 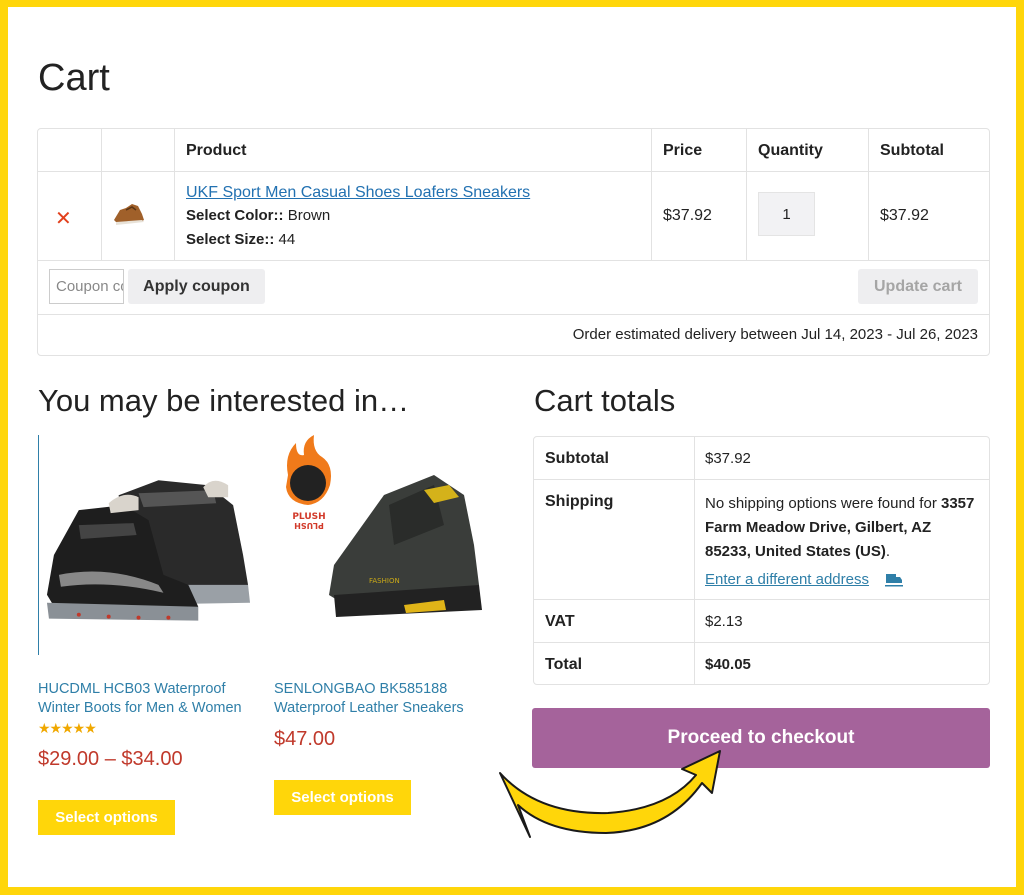 I want to click on different-address-link: Enter a different address, so click(x=787, y=579).